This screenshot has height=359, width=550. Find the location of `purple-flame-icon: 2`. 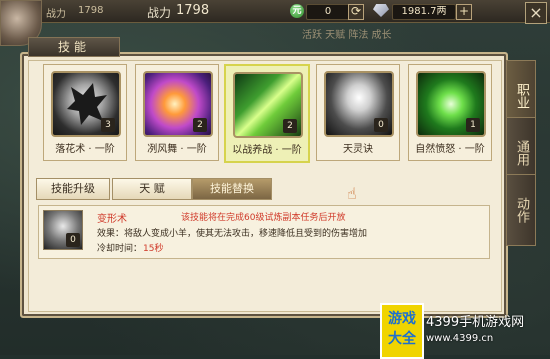

purple-flame-icon: 2 is located at coordinates (178, 104).